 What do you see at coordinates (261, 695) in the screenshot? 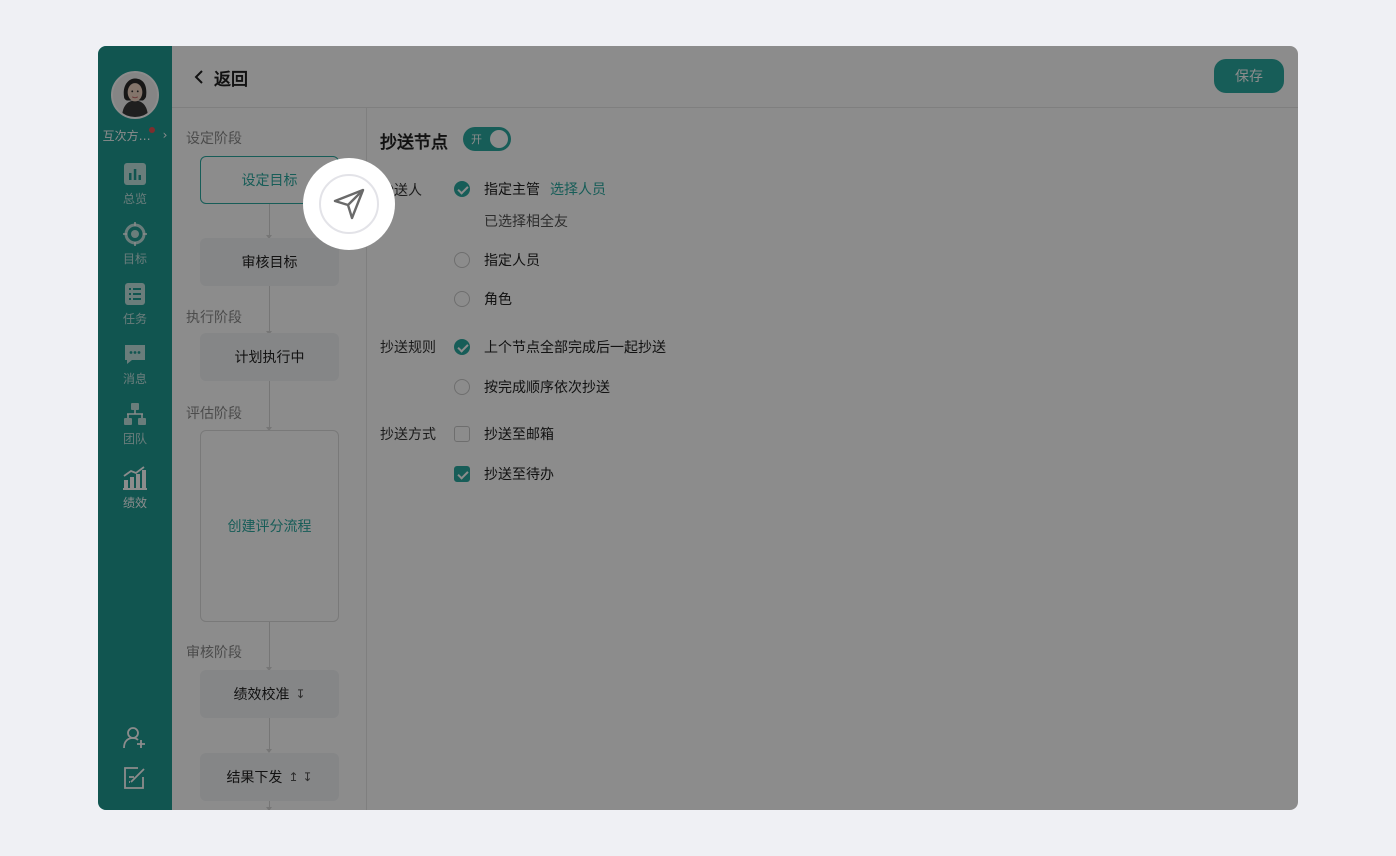
I see `node-label: 绩效校准` at bounding box center [261, 695].